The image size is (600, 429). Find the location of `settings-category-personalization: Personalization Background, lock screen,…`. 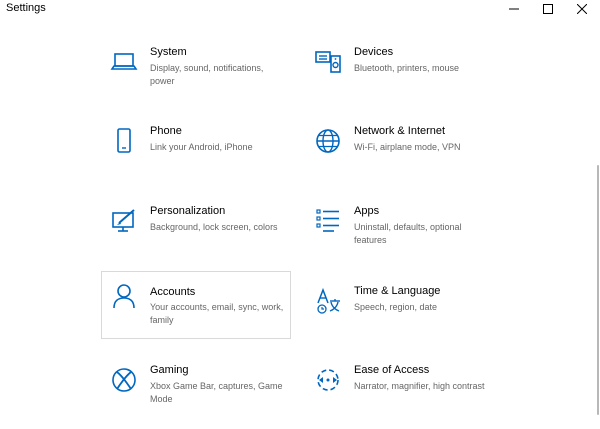

settings-category-personalization: Personalization Background, lock screen,… is located at coordinates (196, 236).